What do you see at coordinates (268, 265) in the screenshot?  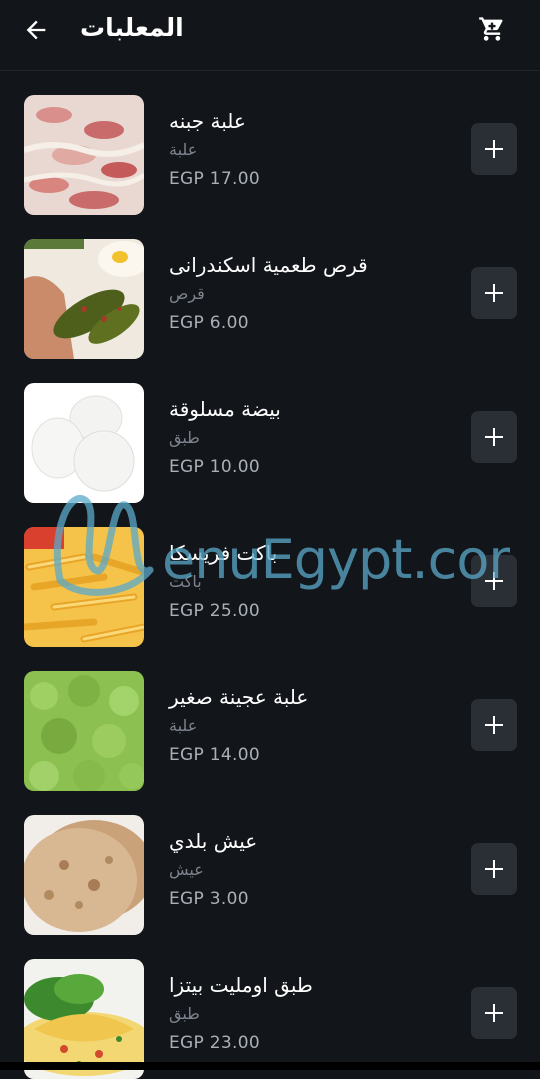 I see `item-name: قرص طعمية اسكندرانى` at bounding box center [268, 265].